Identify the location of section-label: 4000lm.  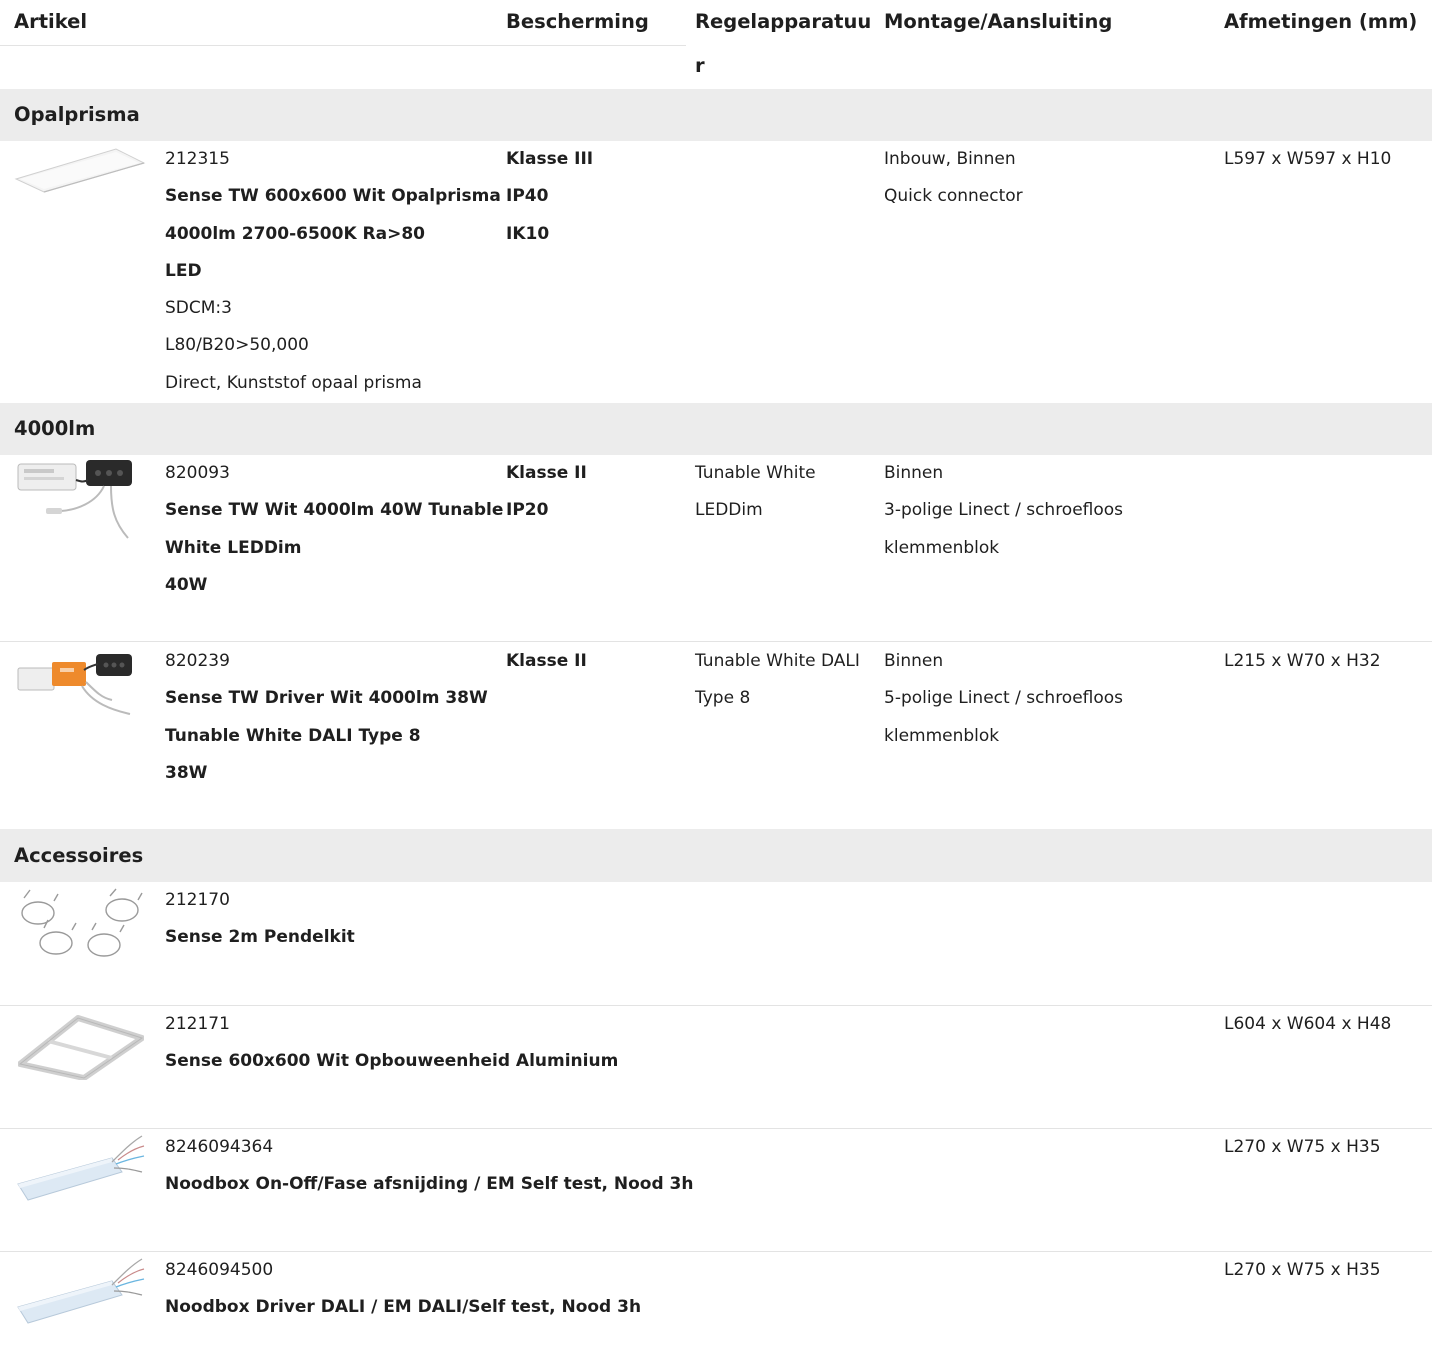
(55, 428).